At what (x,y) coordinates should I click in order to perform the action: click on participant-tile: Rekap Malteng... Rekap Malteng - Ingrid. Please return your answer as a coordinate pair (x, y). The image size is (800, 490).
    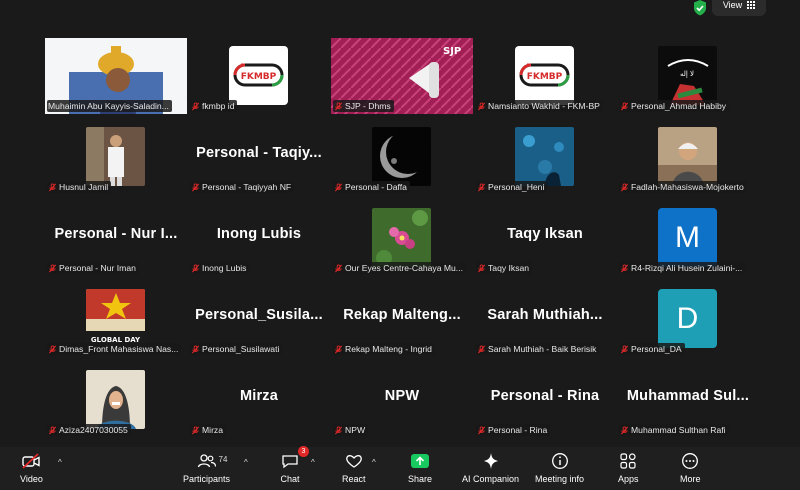
    Looking at the image, I should click on (402, 319).